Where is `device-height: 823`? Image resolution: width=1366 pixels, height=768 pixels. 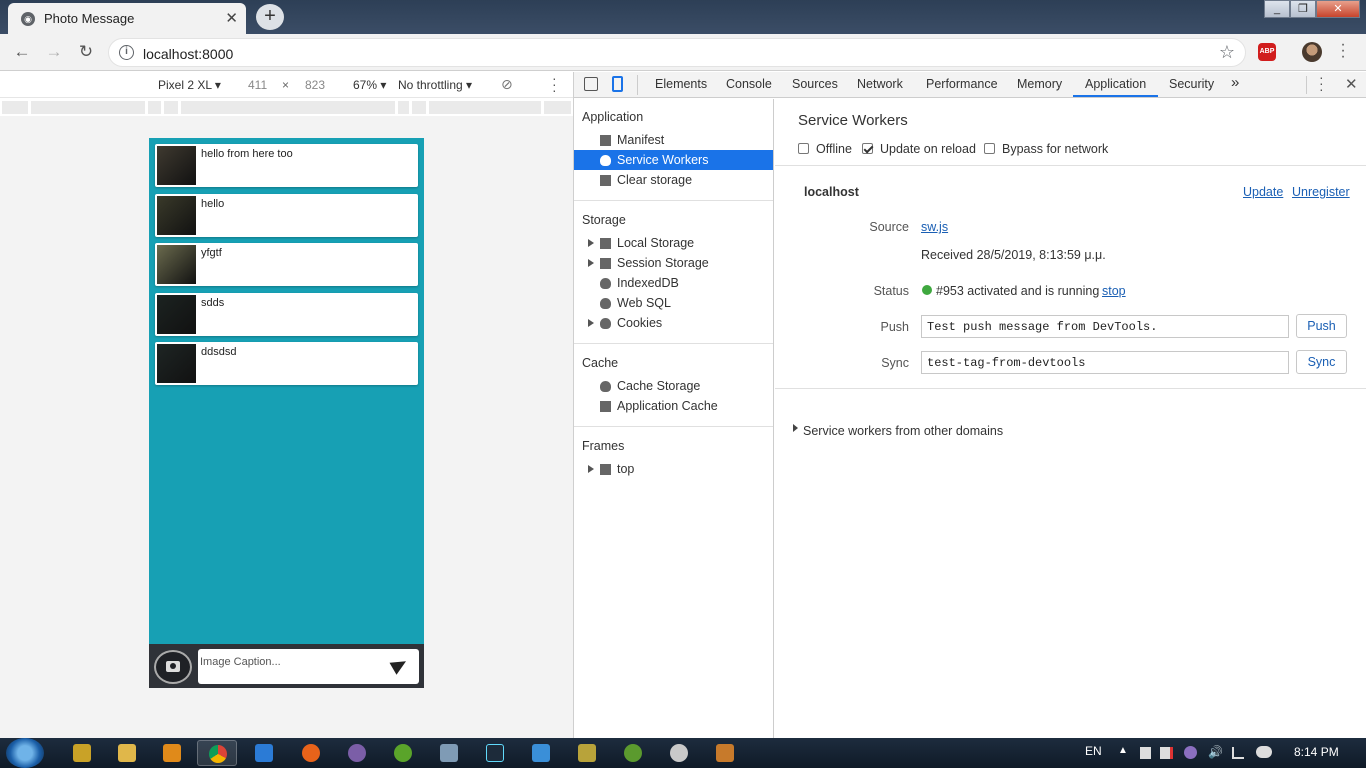 device-height: 823 is located at coordinates (315, 85).